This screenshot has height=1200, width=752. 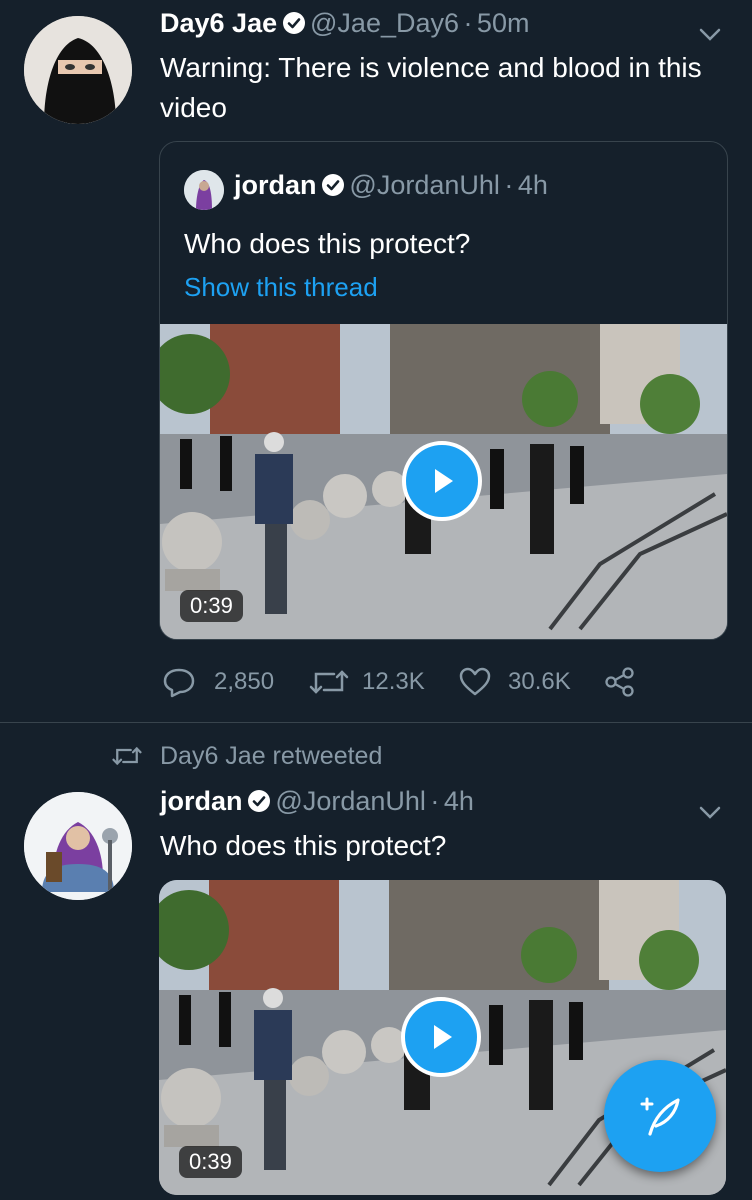 I want to click on tweet2-display-name: jordan, so click(x=201, y=801).